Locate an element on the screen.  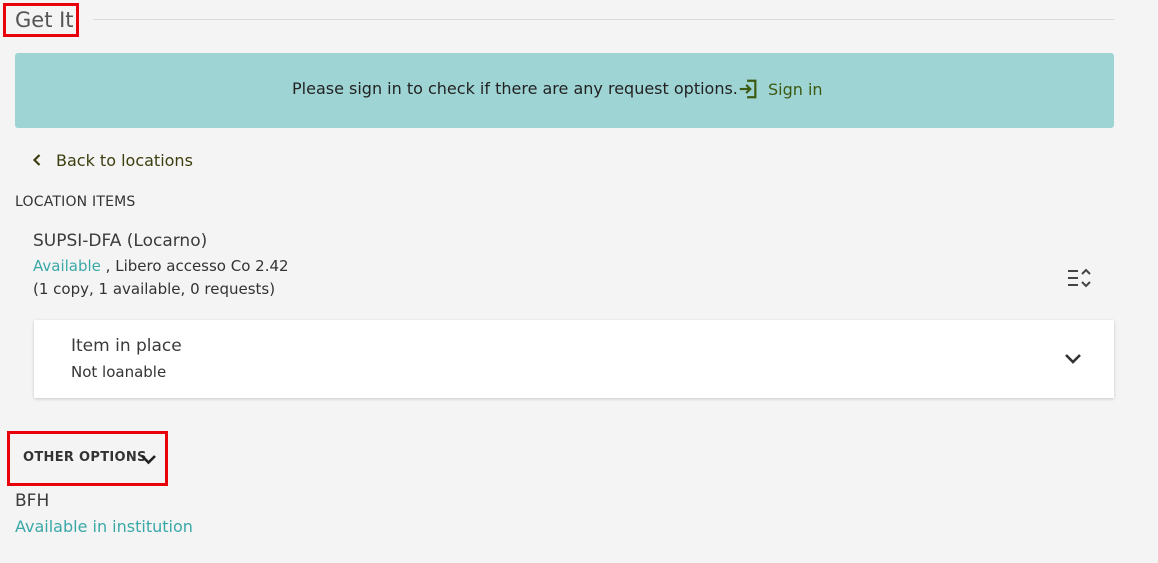
sort-list-icon is located at coordinates (1079, 278).